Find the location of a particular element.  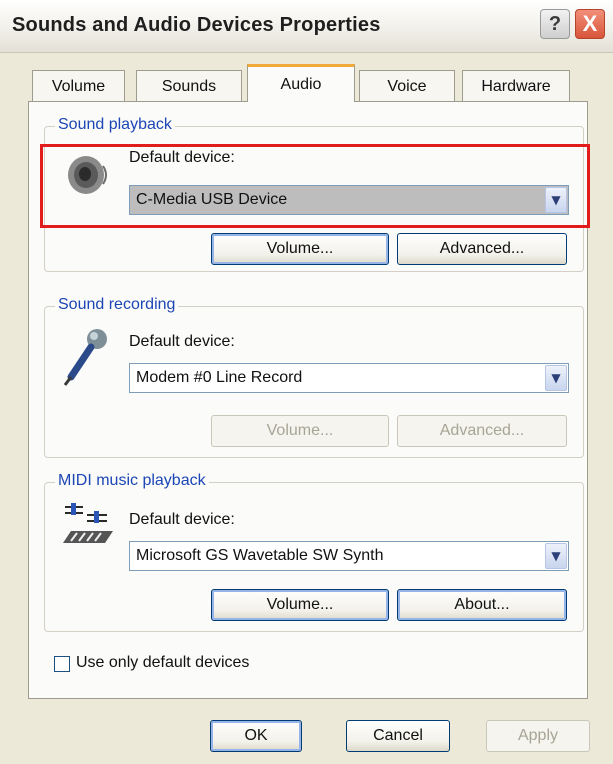

playback-device-value: C-Media USB Device is located at coordinates (212, 199).